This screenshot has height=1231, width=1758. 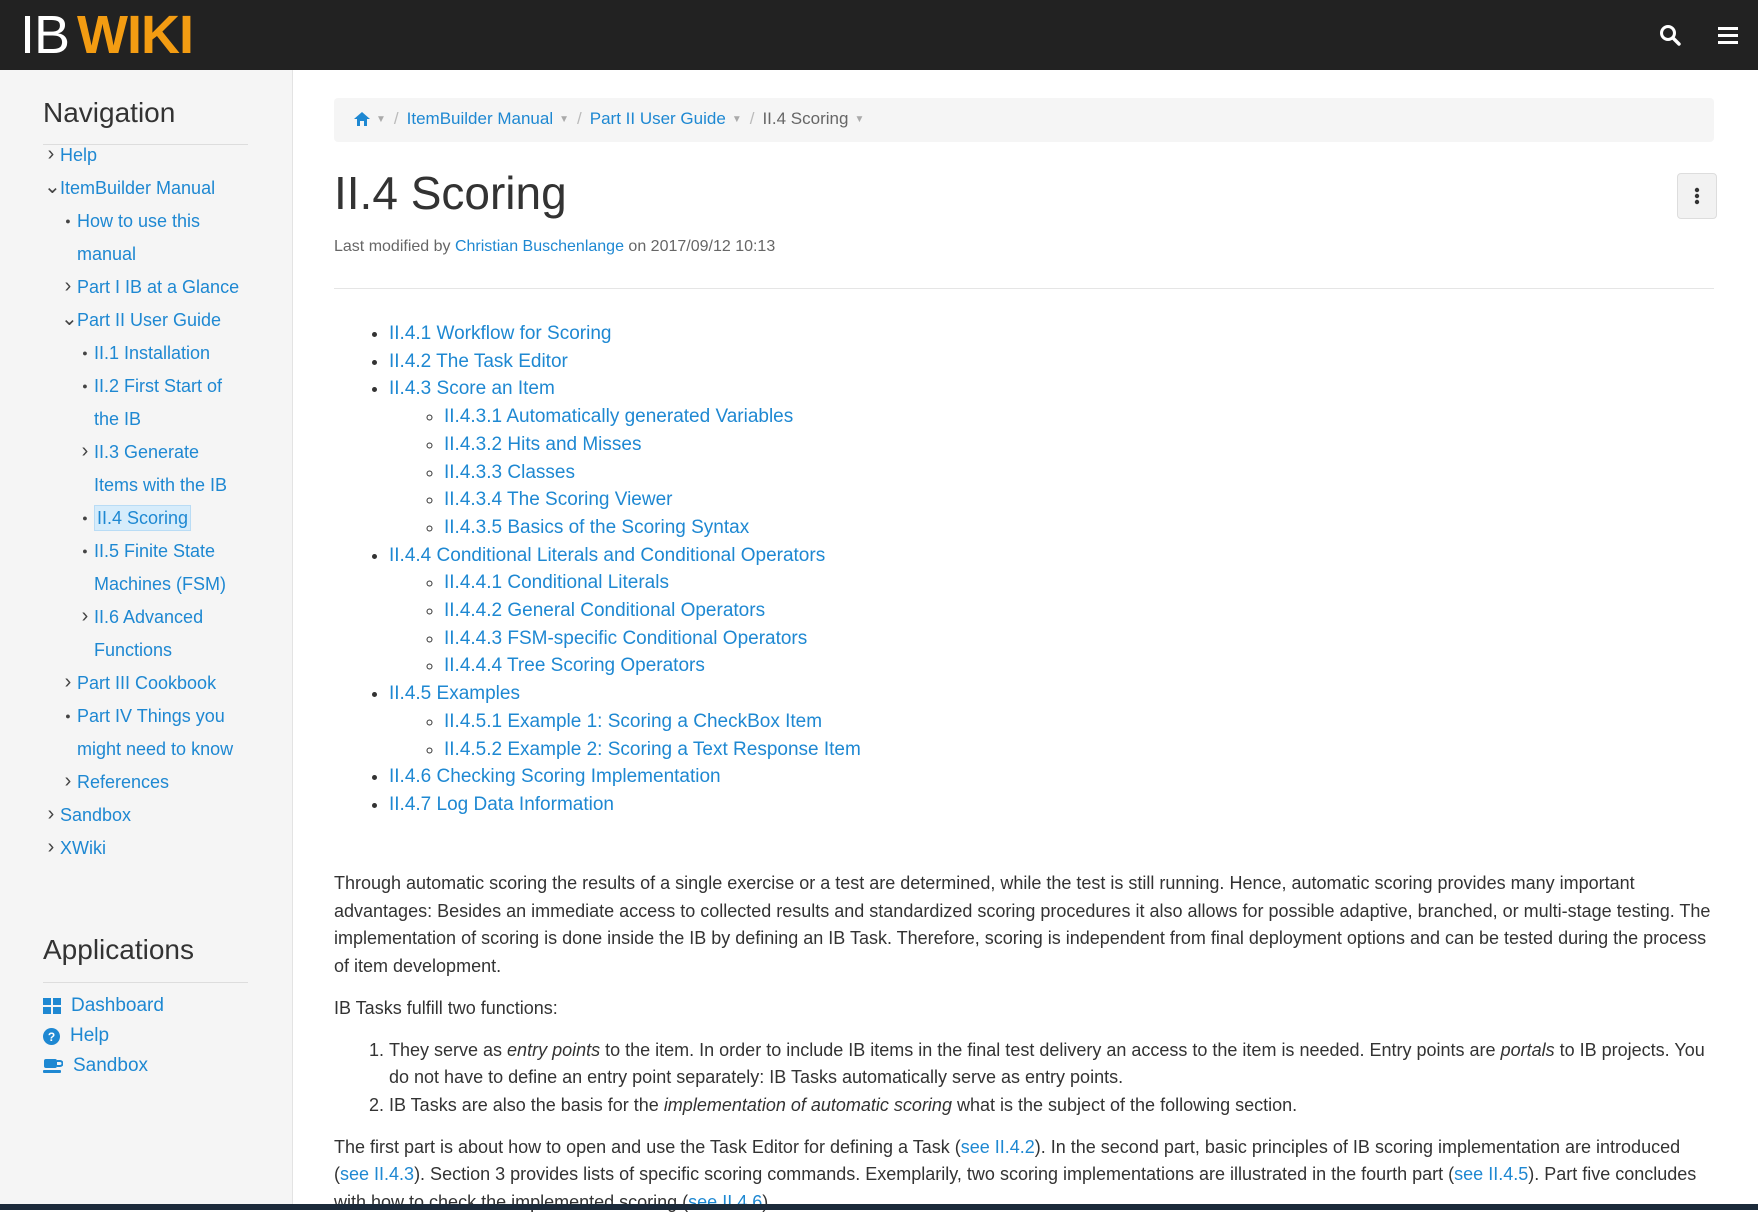 What do you see at coordinates (147, 452) in the screenshot?
I see `sidebar-item-label: II.3 Generate` at bounding box center [147, 452].